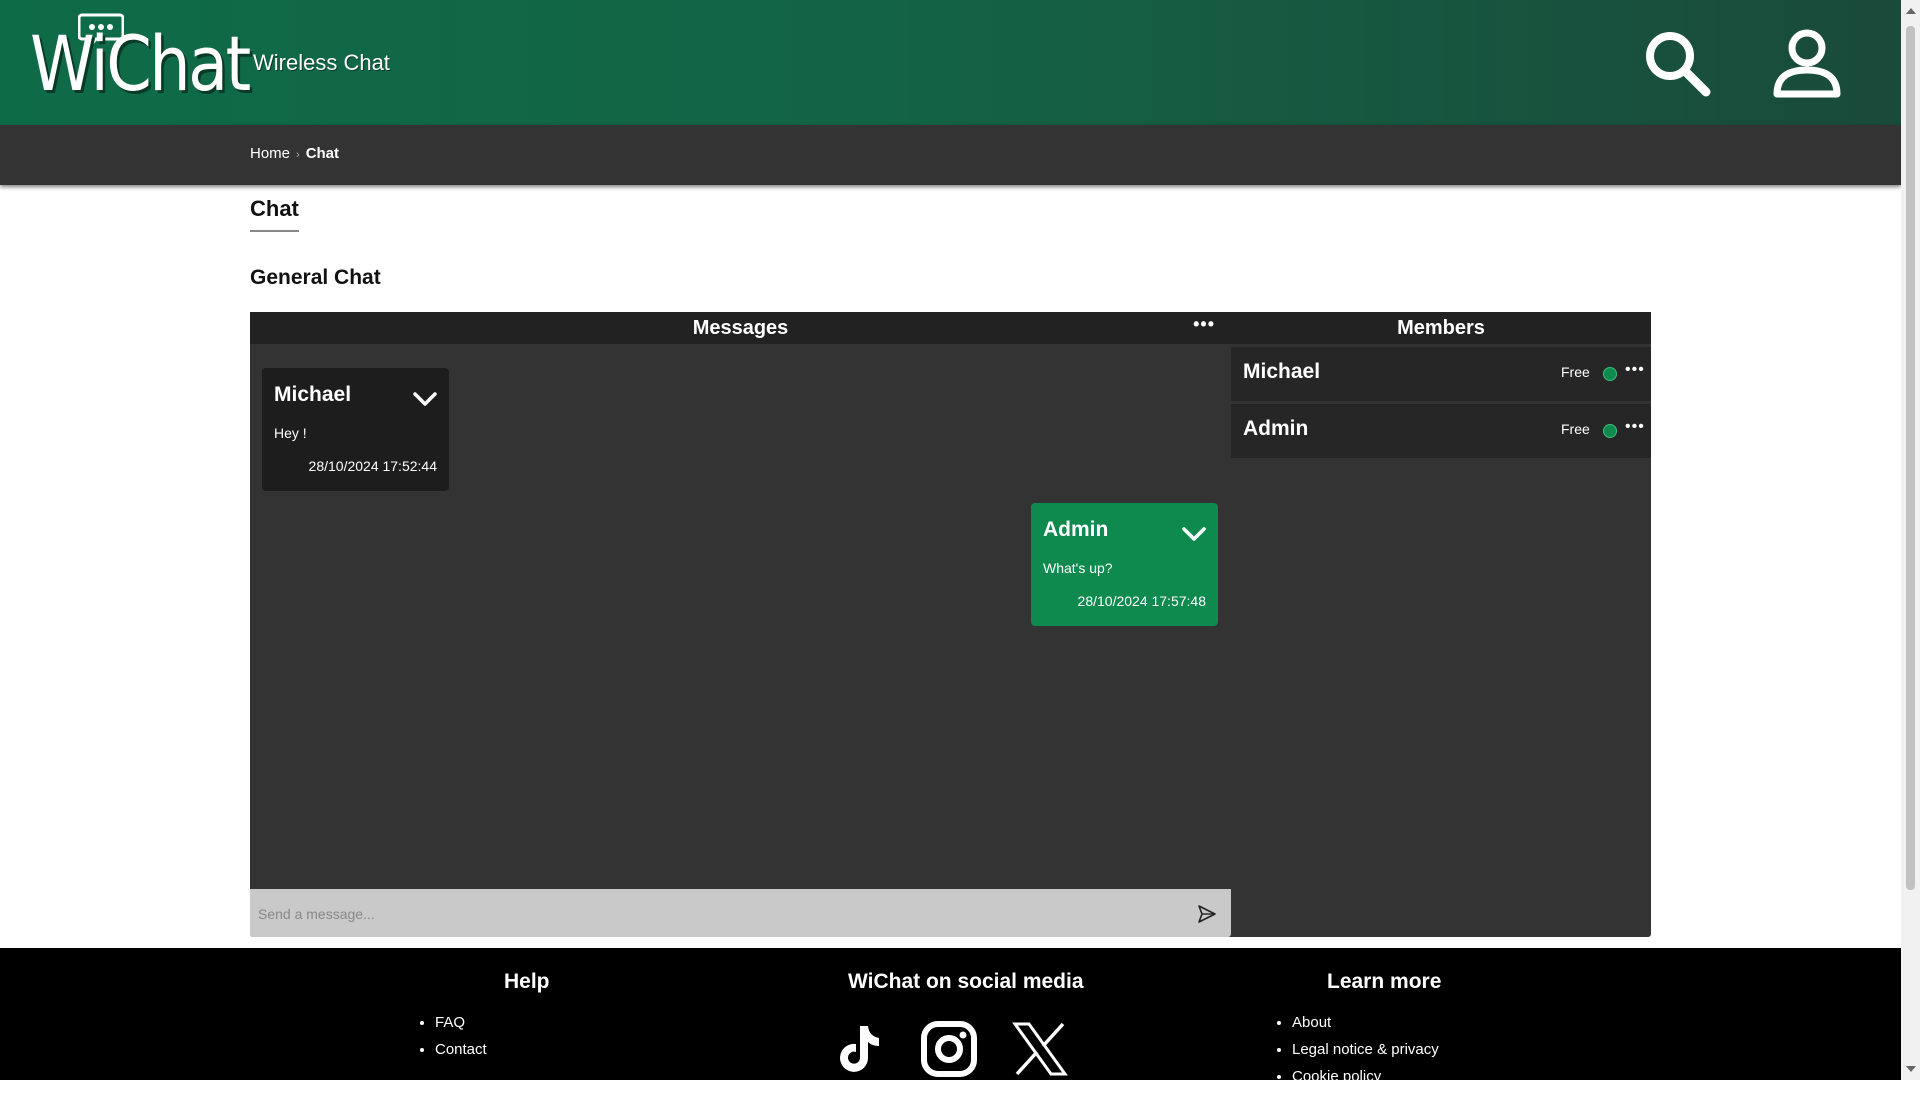 This screenshot has height=1095, width=1920. Describe the element at coordinates (1807, 63) in the screenshot. I see `user-icon` at that location.